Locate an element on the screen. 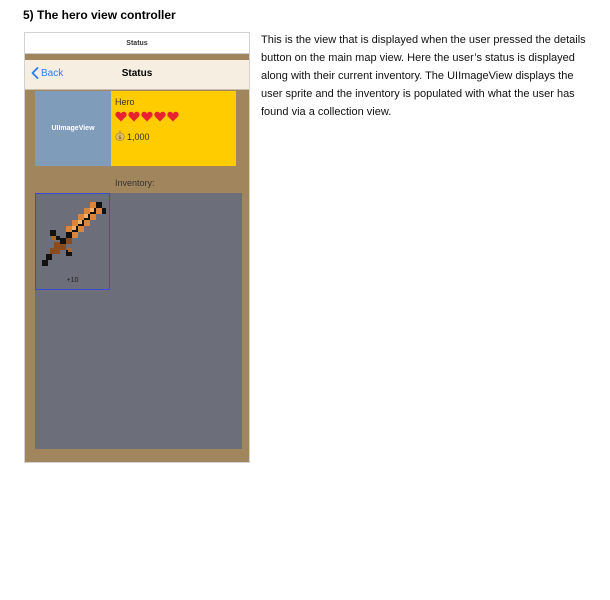  hero-status-panel: Hero $ 1,000 is located at coordinates (173, 128).